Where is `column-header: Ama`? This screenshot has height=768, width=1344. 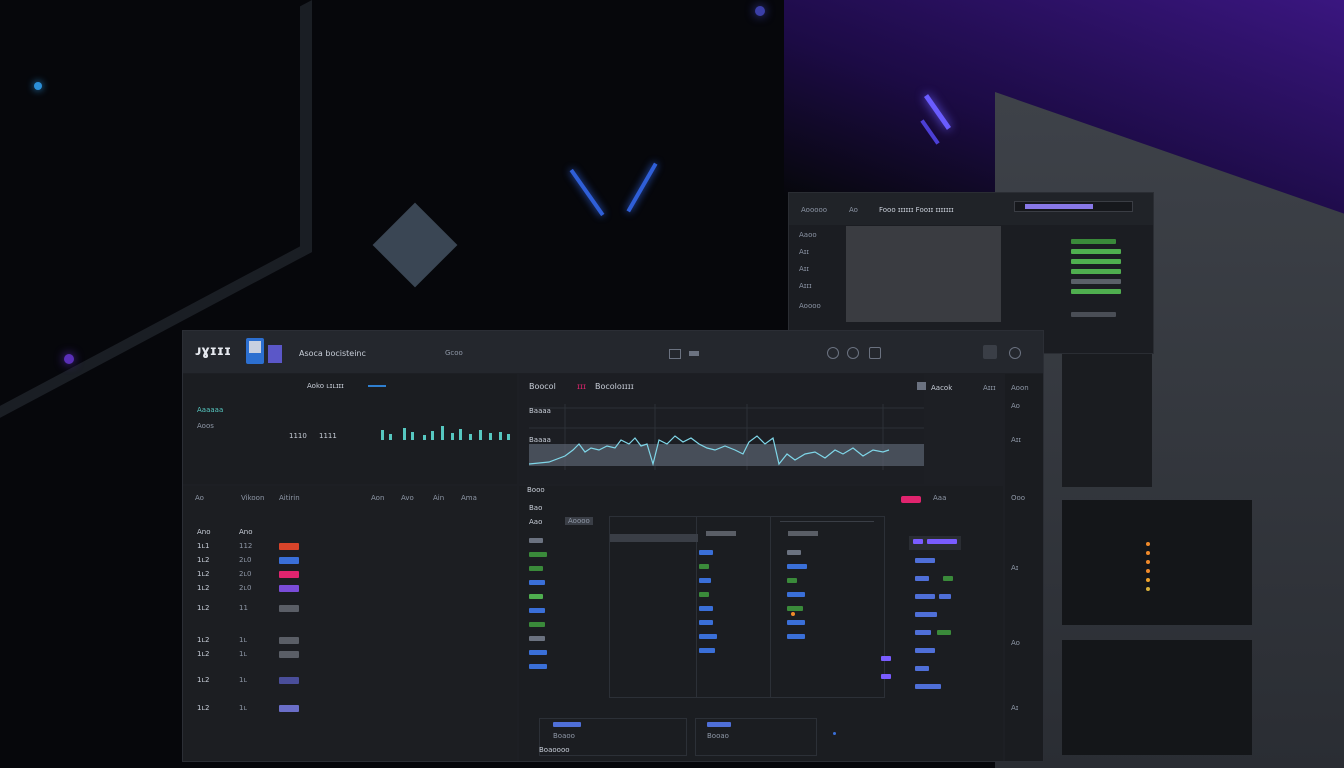
column-header: Ama is located at coordinates (469, 498).